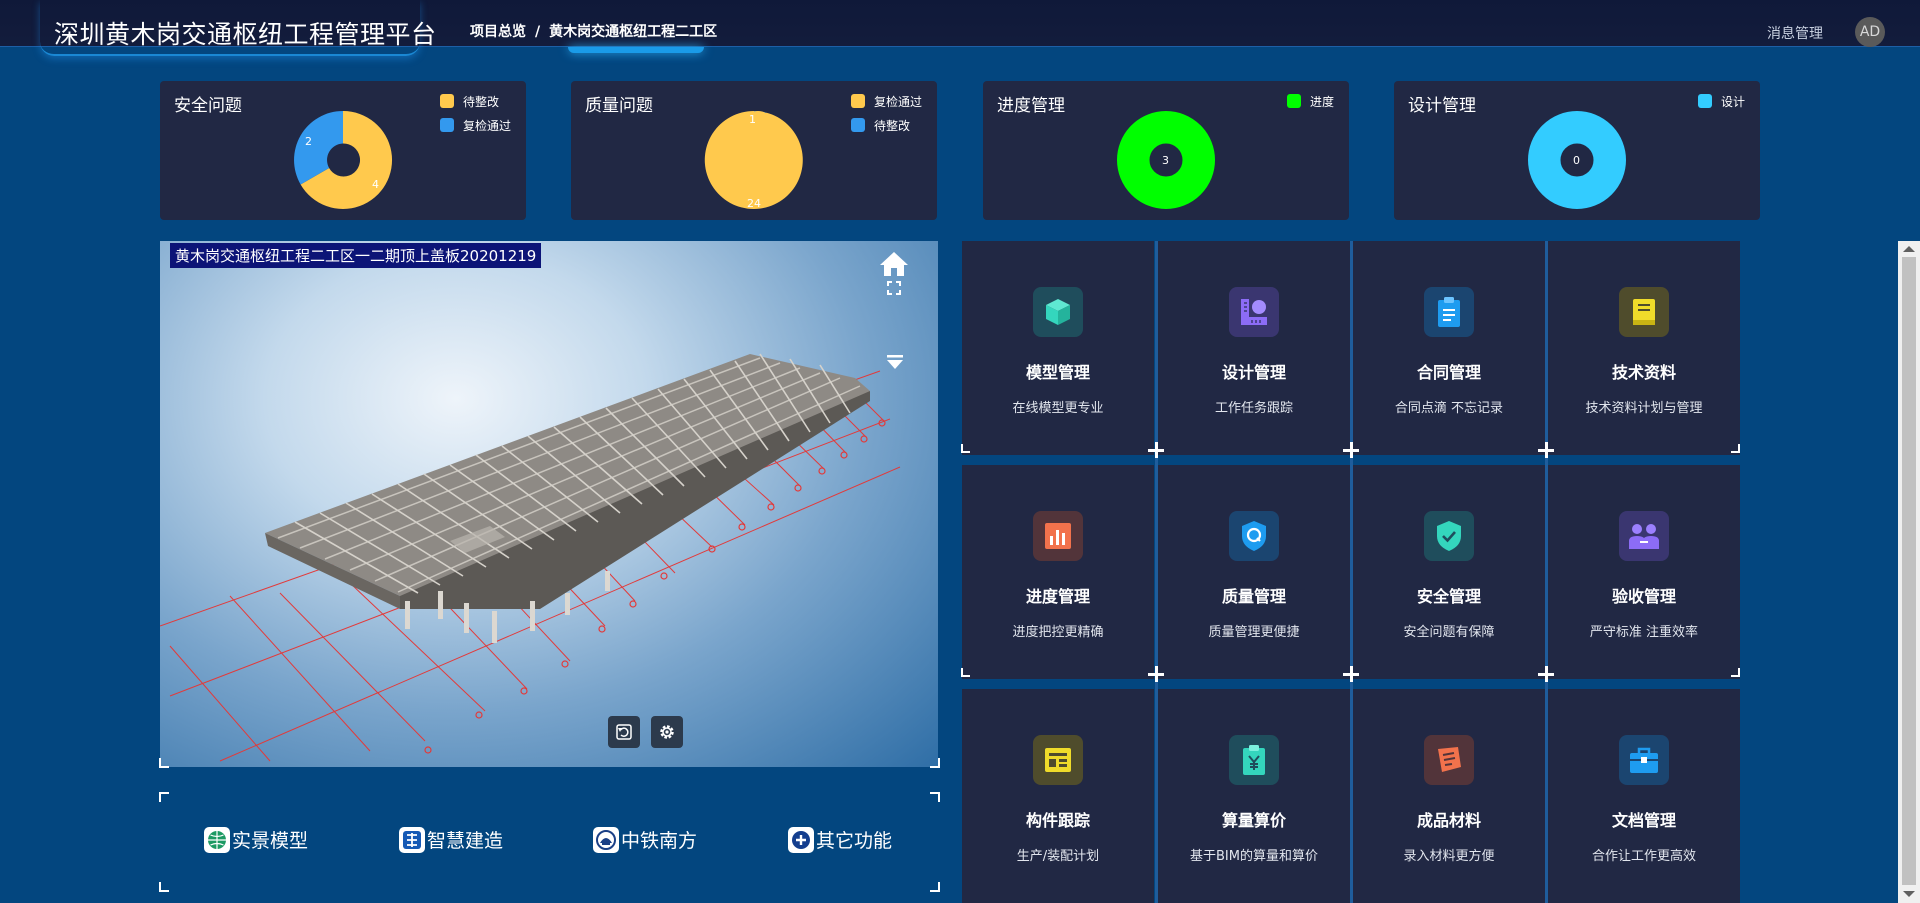 The width and height of the screenshot is (1920, 903). Describe the element at coordinates (1644, 408) in the screenshot. I see `module-description: 技术资料计划与管理` at that location.